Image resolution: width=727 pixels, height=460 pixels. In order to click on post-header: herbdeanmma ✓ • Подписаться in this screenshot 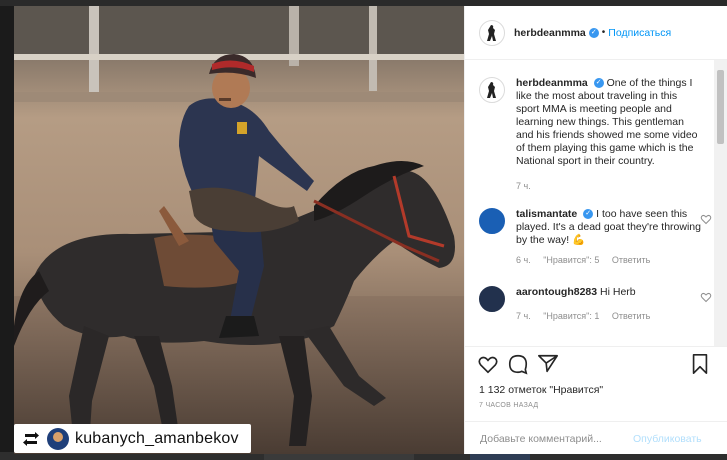, I will do `click(596, 33)`.